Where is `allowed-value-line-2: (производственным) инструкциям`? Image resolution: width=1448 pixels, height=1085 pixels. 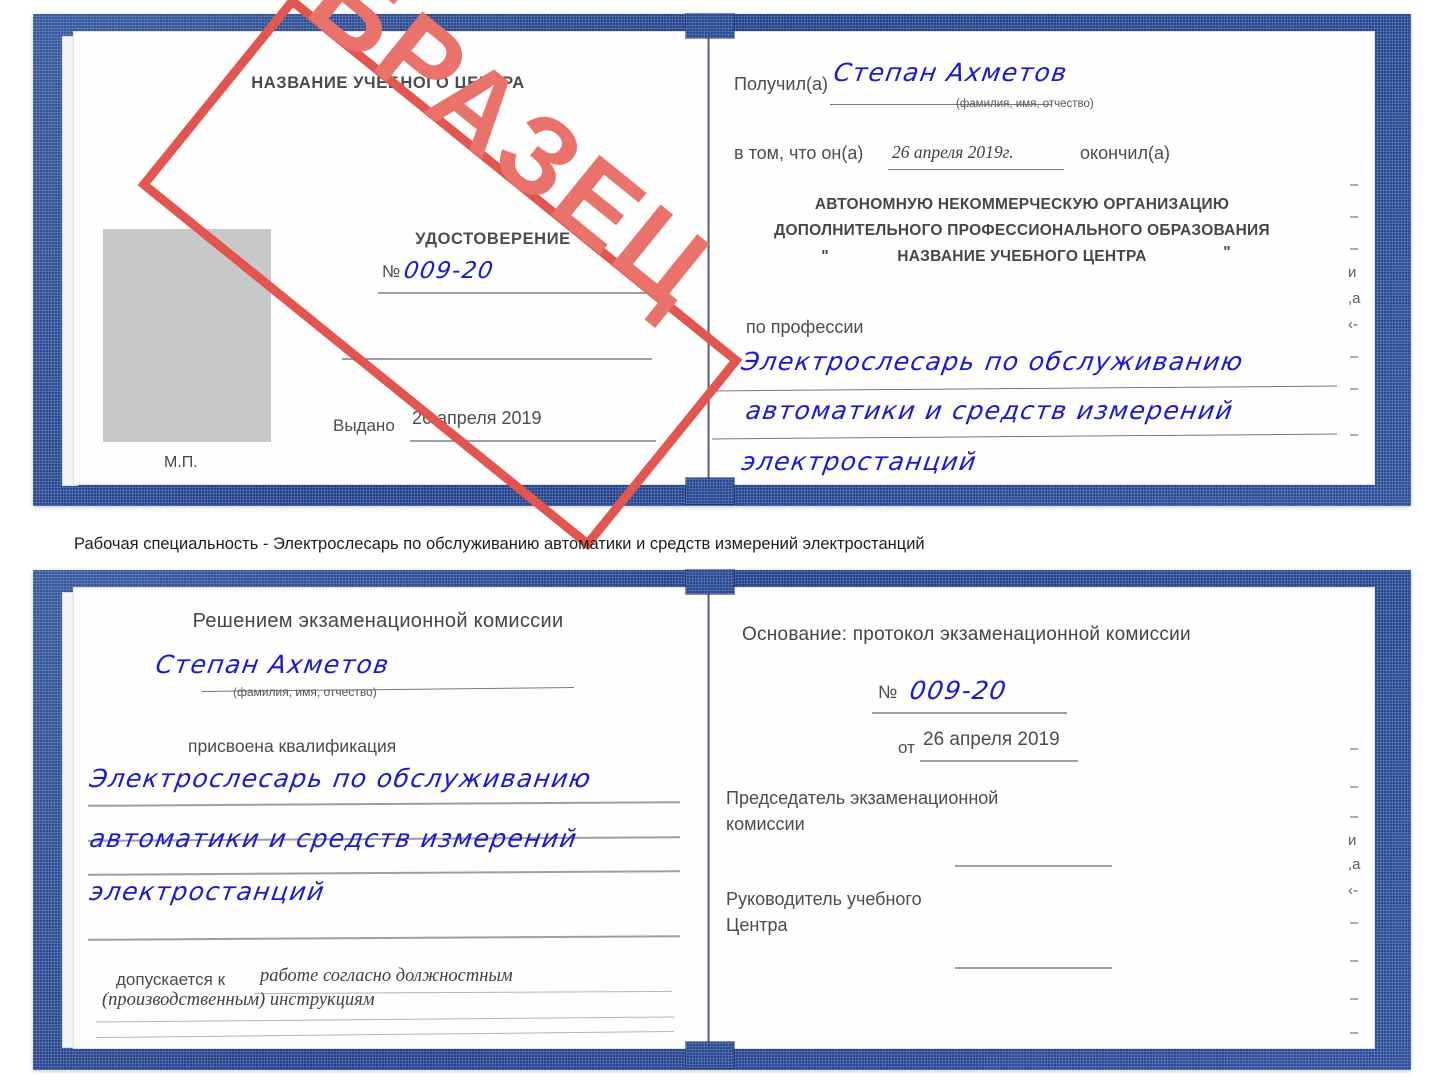
allowed-value-line-2: (производственным) инструкциям is located at coordinates (238, 1000).